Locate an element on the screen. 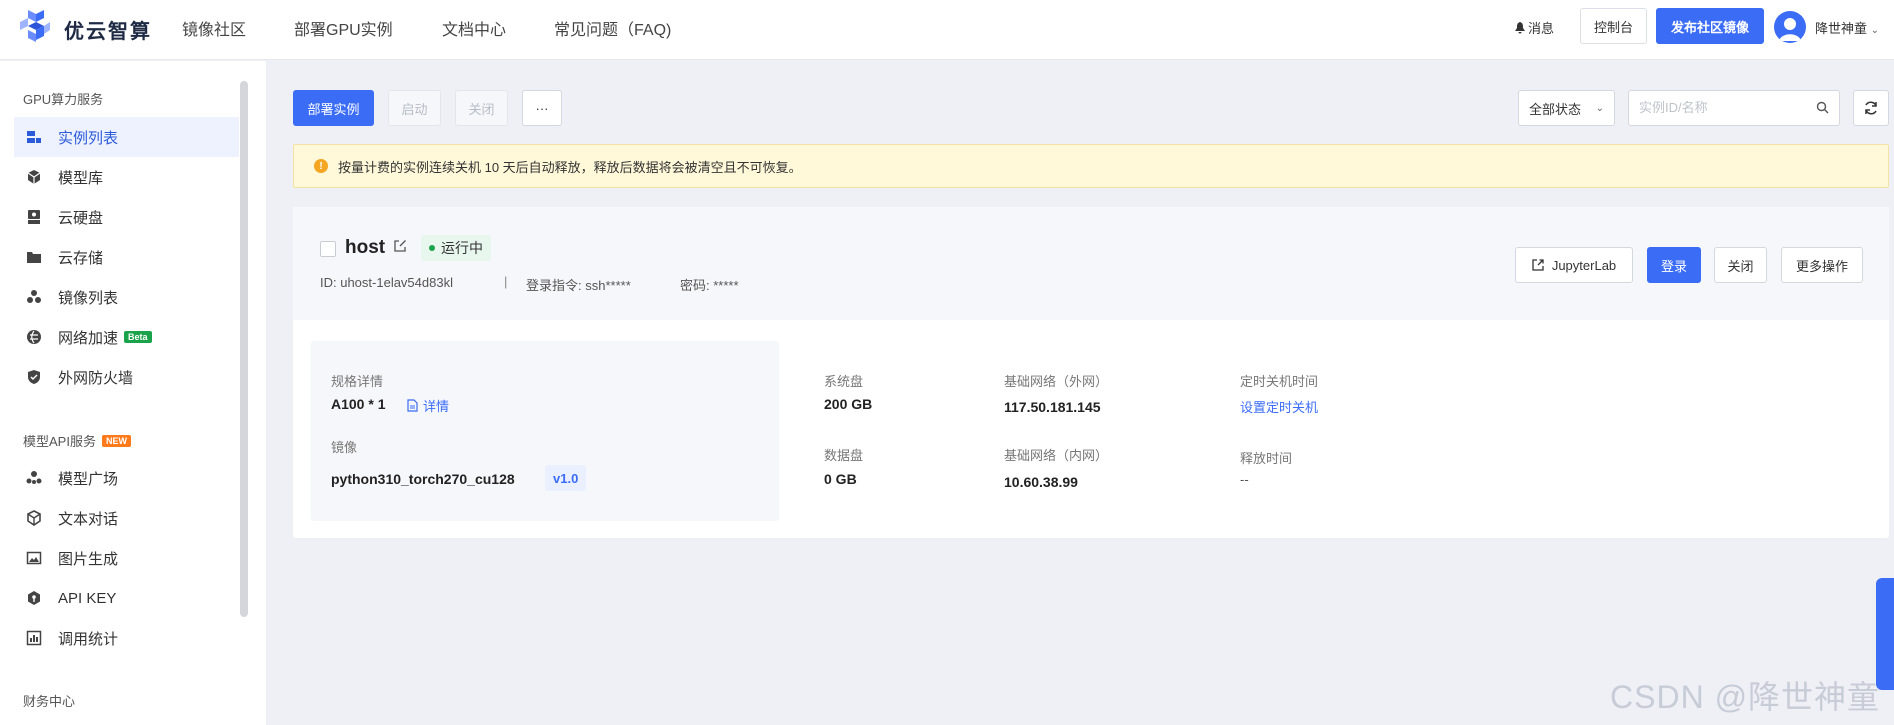  release-label: 释放时间 is located at coordinates (1266, 458).